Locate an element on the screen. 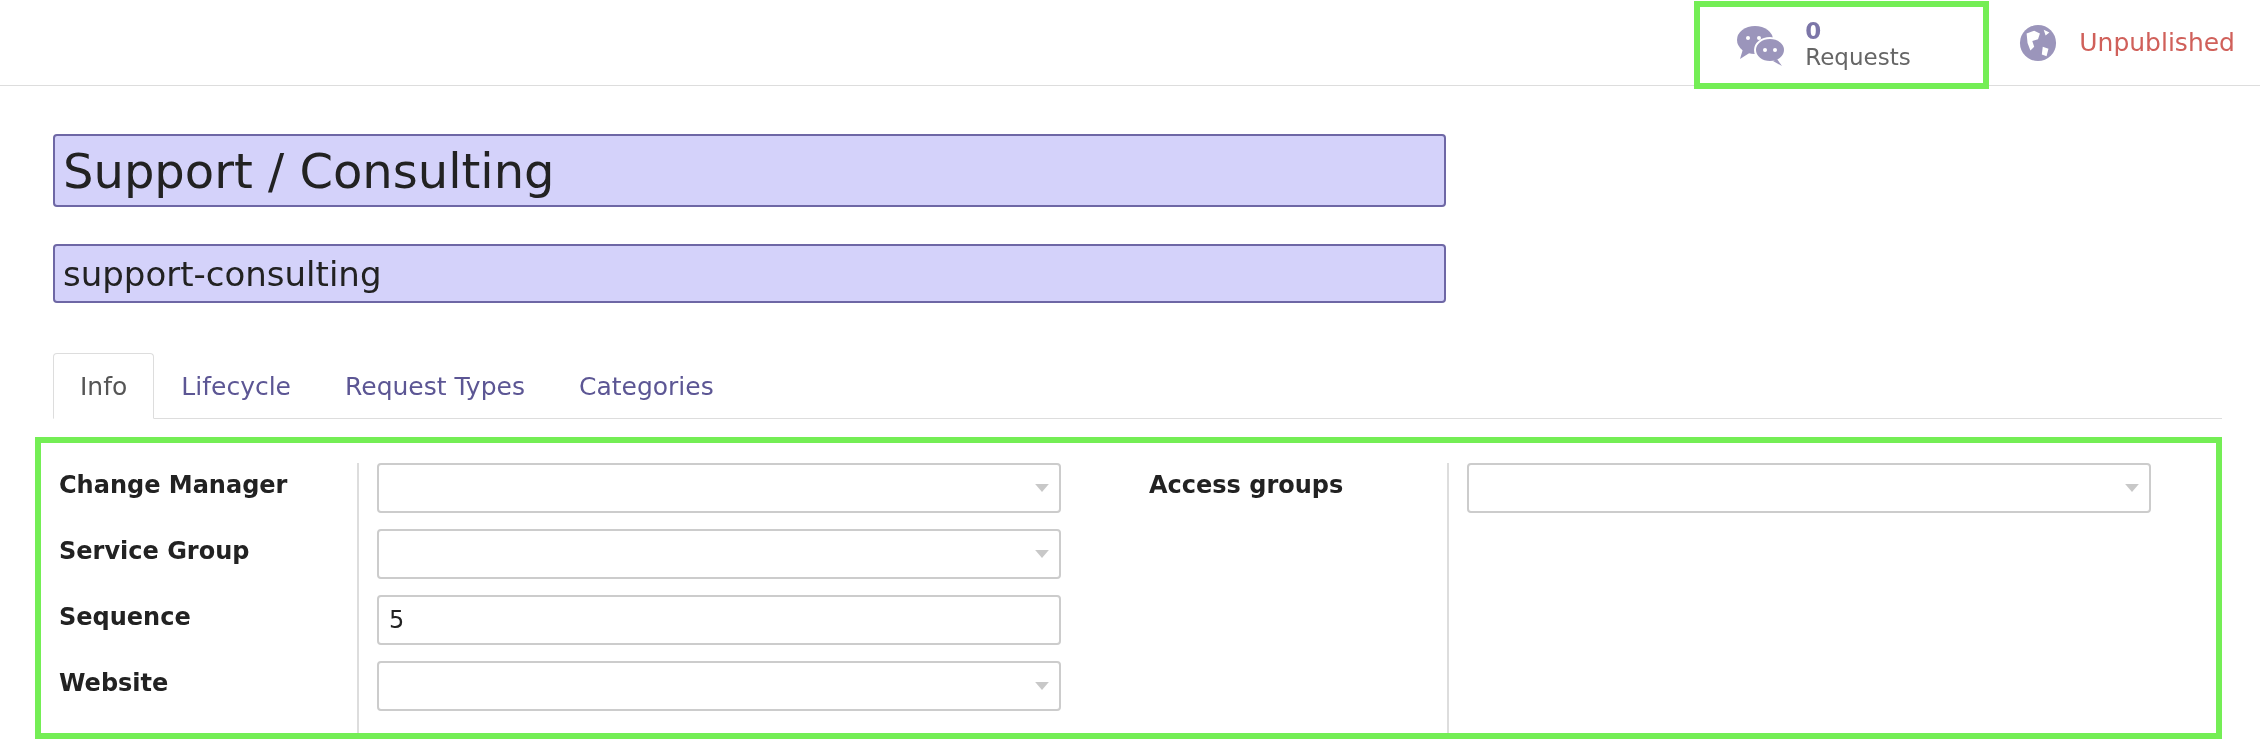 This screenshot has width=2260, height=750. tab: Lifecycle is located at coordinates (236, 386).